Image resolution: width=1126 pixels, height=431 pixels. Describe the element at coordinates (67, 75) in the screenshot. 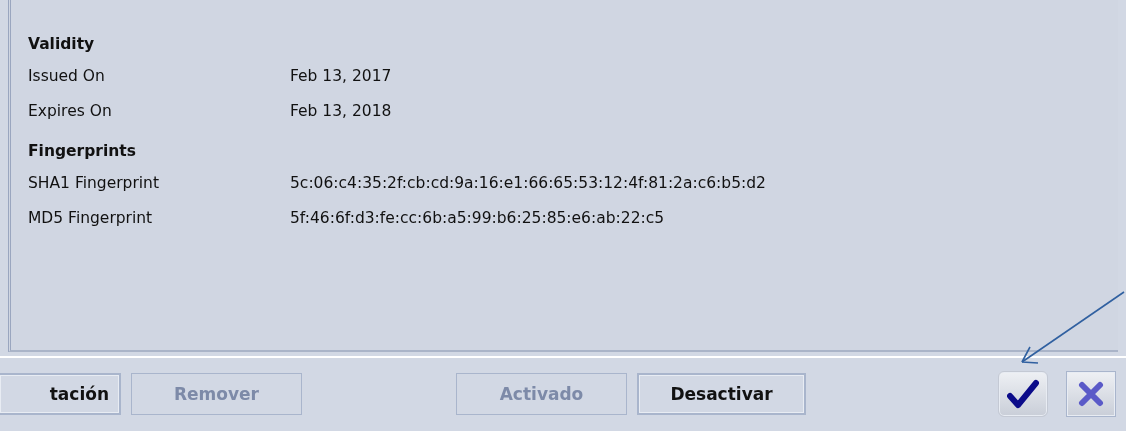

I see `field-label: Issued On` at that location.